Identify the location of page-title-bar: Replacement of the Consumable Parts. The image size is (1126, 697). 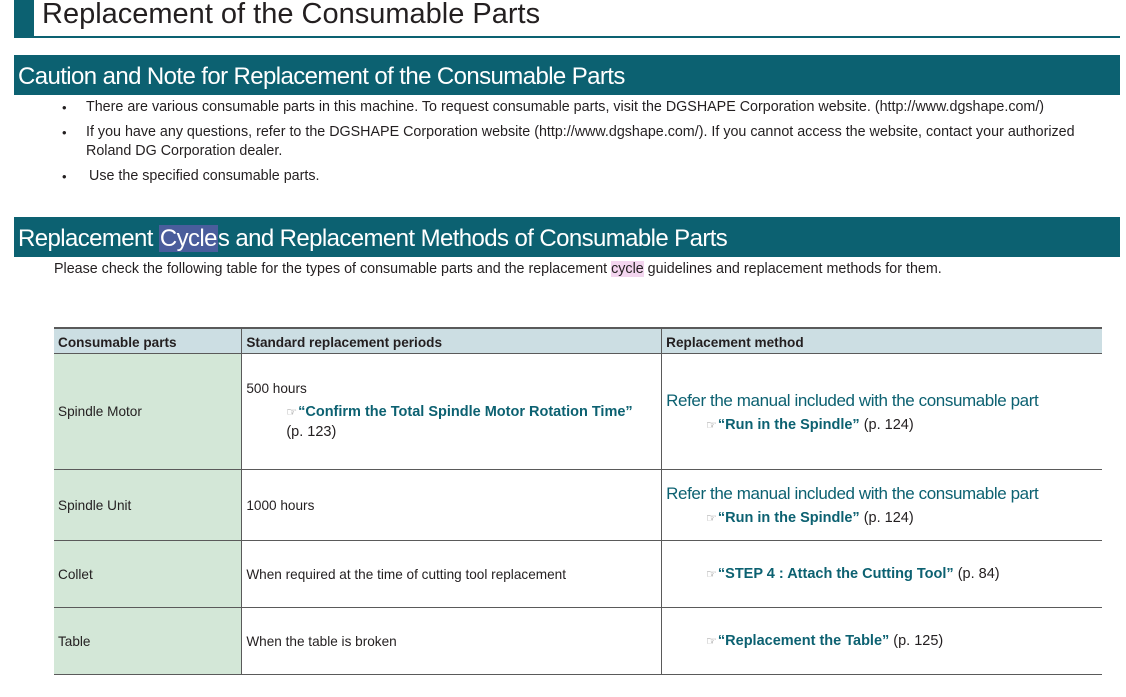
(567, 19).